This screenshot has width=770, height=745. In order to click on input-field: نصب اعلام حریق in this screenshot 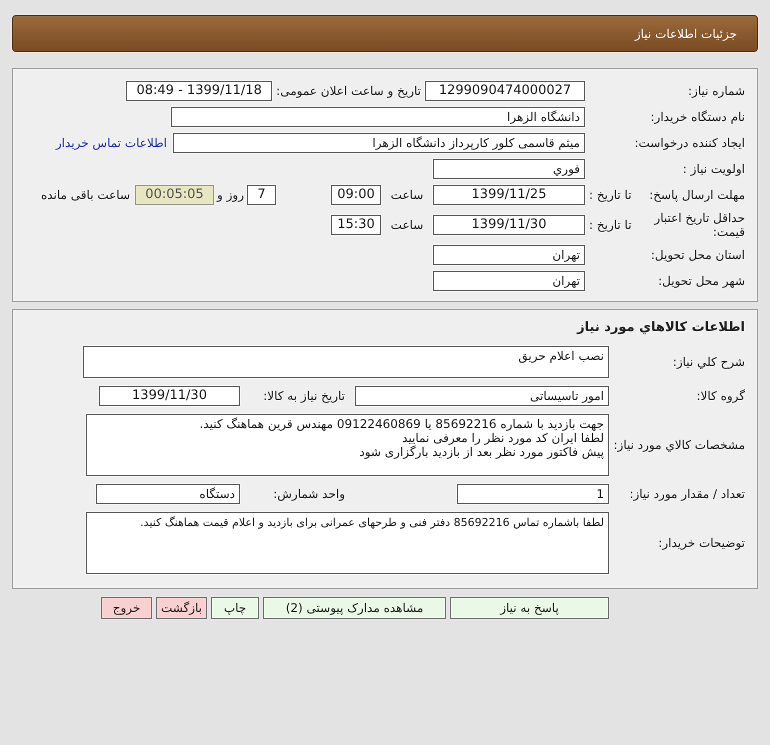, I will do `click(346, 362)`.